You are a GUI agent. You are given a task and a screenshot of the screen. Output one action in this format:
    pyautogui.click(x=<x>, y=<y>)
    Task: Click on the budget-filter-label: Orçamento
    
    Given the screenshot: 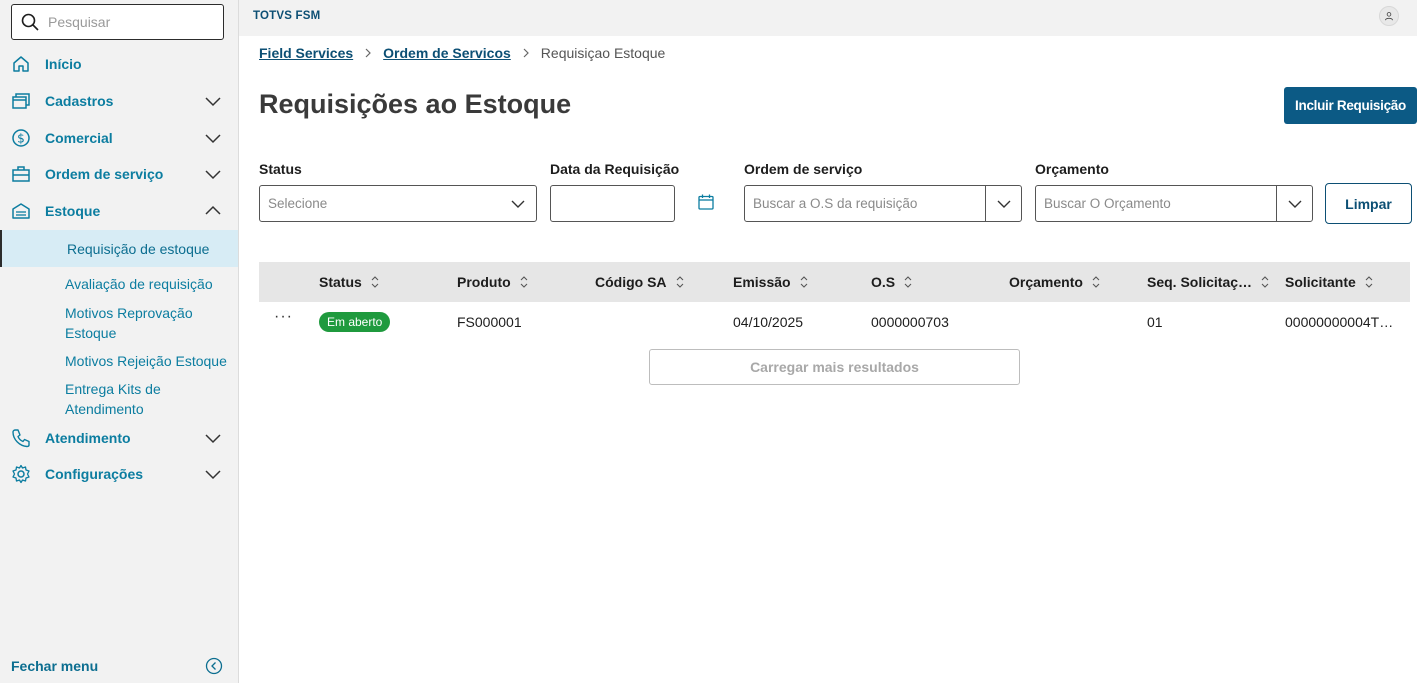 What is the action you would take?
    pyautogui.click(x=1072, y=169)
    